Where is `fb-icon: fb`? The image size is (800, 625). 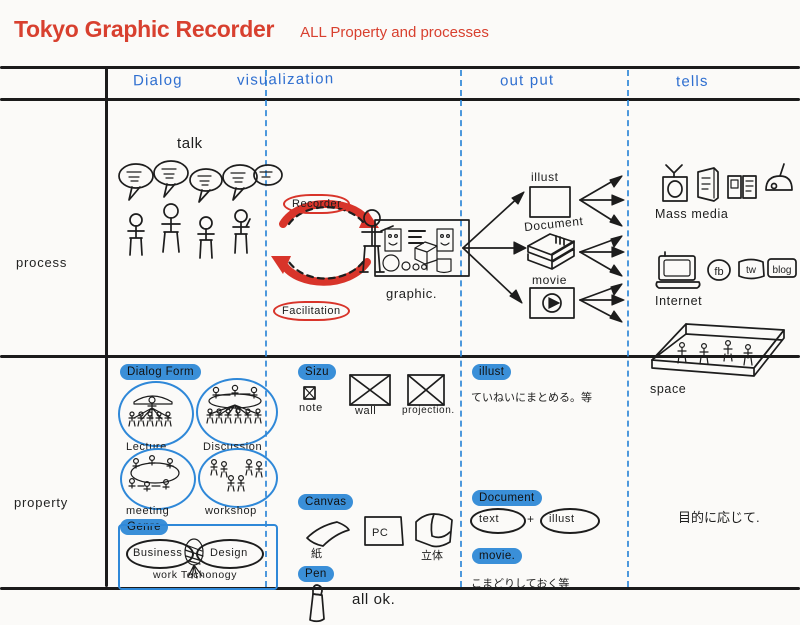
fb-icon: fb is located at coordinates (719, 270).